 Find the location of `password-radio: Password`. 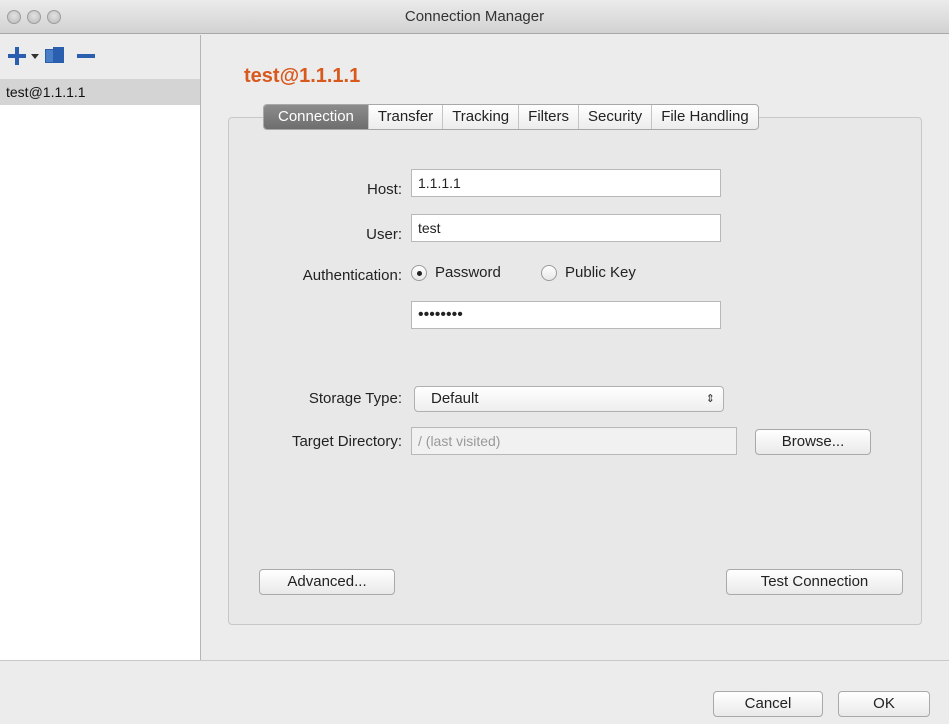

password-radio: Password is located at coordinates (456, 272).